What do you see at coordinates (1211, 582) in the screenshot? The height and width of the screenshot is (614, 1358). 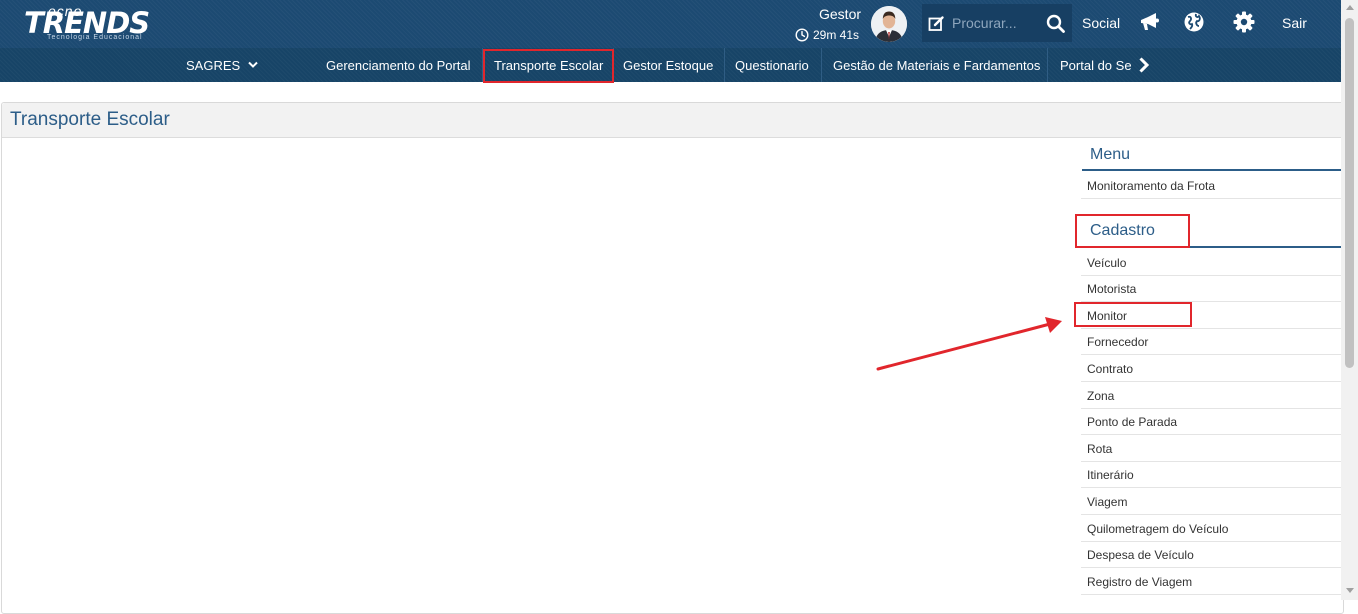 I see `menu-item-registro-viagem: Registro de Viagem` at bounding box center [1211, 582].